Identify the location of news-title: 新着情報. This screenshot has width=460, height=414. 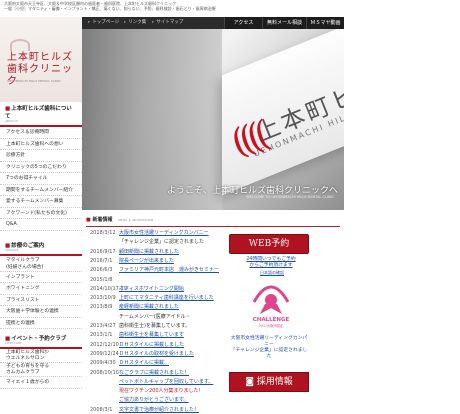
(102, 220).